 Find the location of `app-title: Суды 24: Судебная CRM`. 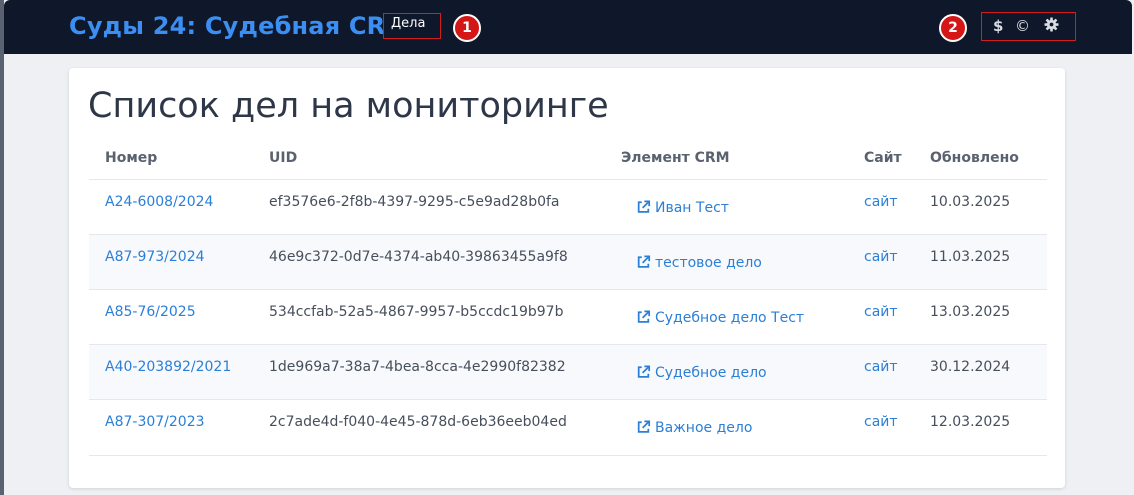

app-title: Суды 24: Судебная CRM is located at coordinates (239, 26).